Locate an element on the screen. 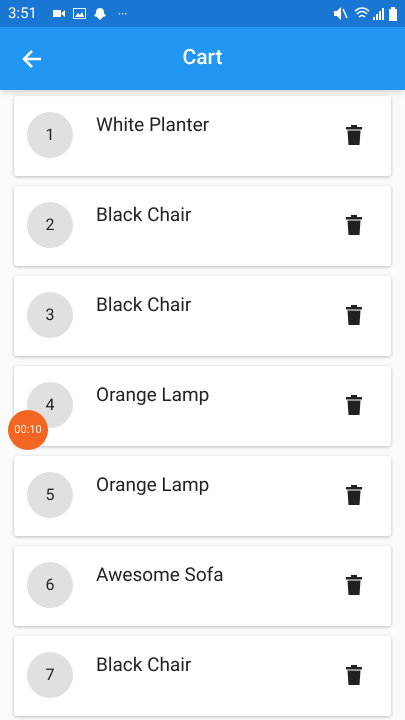 The image size is (405, 720). item-name: White Planter is located at coordinates (153, 125).